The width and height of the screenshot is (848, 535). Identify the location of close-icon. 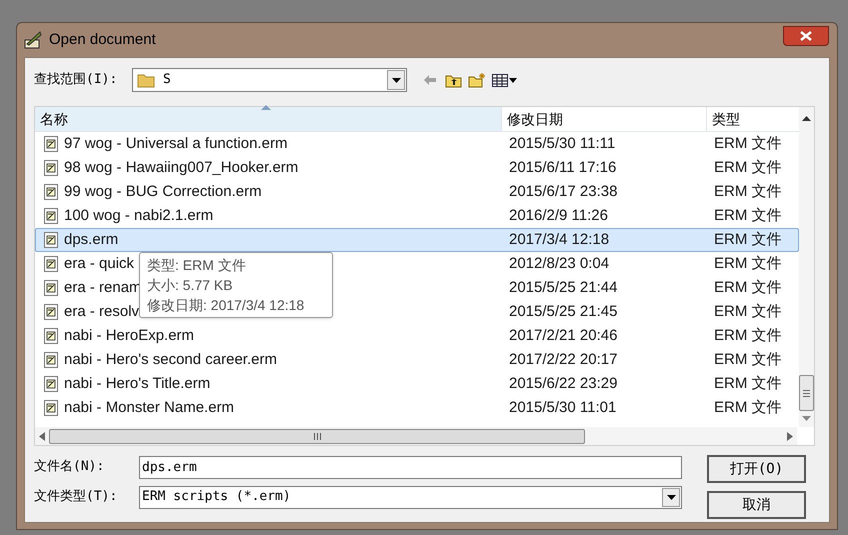
(806, 36).